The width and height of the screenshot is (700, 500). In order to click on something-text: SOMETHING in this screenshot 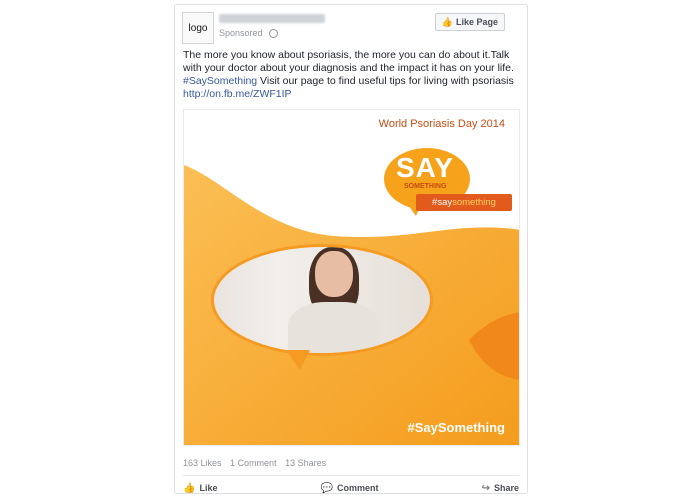, I will do `click(425, 186)`.